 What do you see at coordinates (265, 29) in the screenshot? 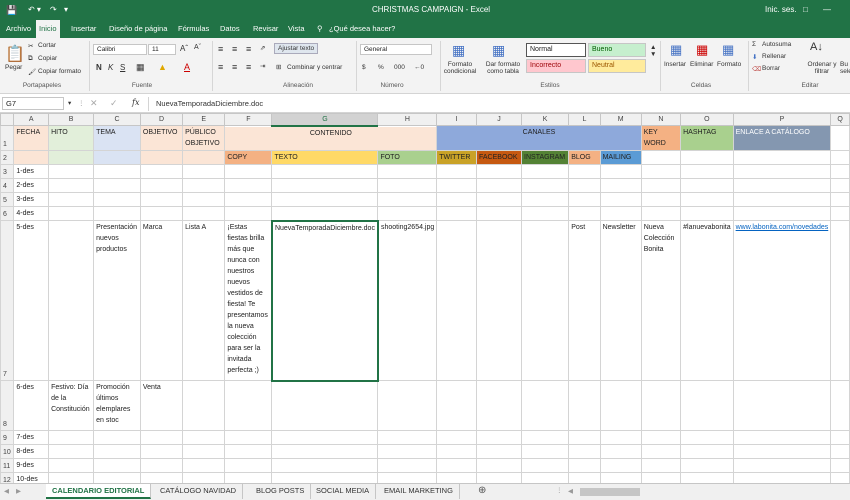
I see `tab-revisar: Revisar` at bounding box center [265, 29].